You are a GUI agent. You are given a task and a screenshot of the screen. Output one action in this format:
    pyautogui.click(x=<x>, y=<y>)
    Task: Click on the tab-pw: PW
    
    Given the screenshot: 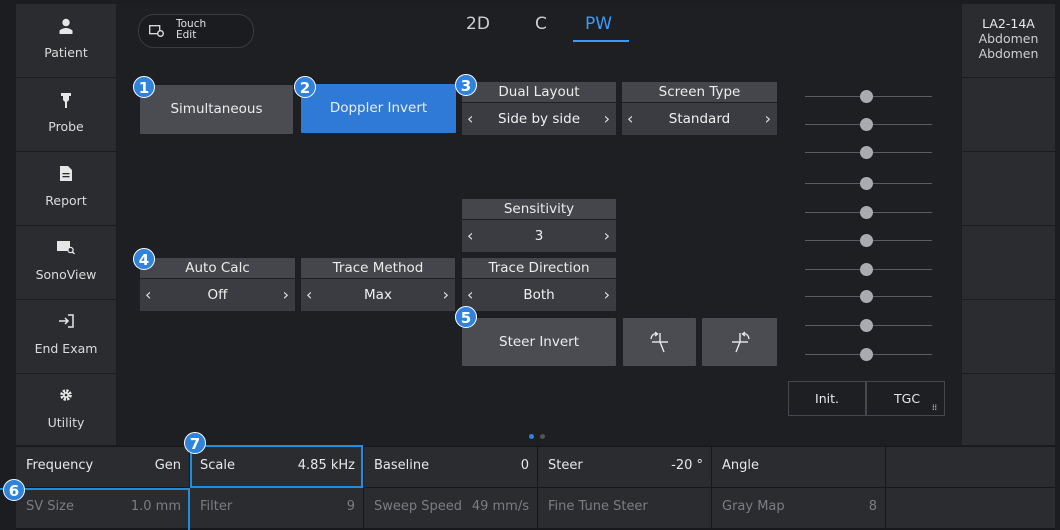 What is the action you would take?
    pyautogui.click(x=598, y=24)
    